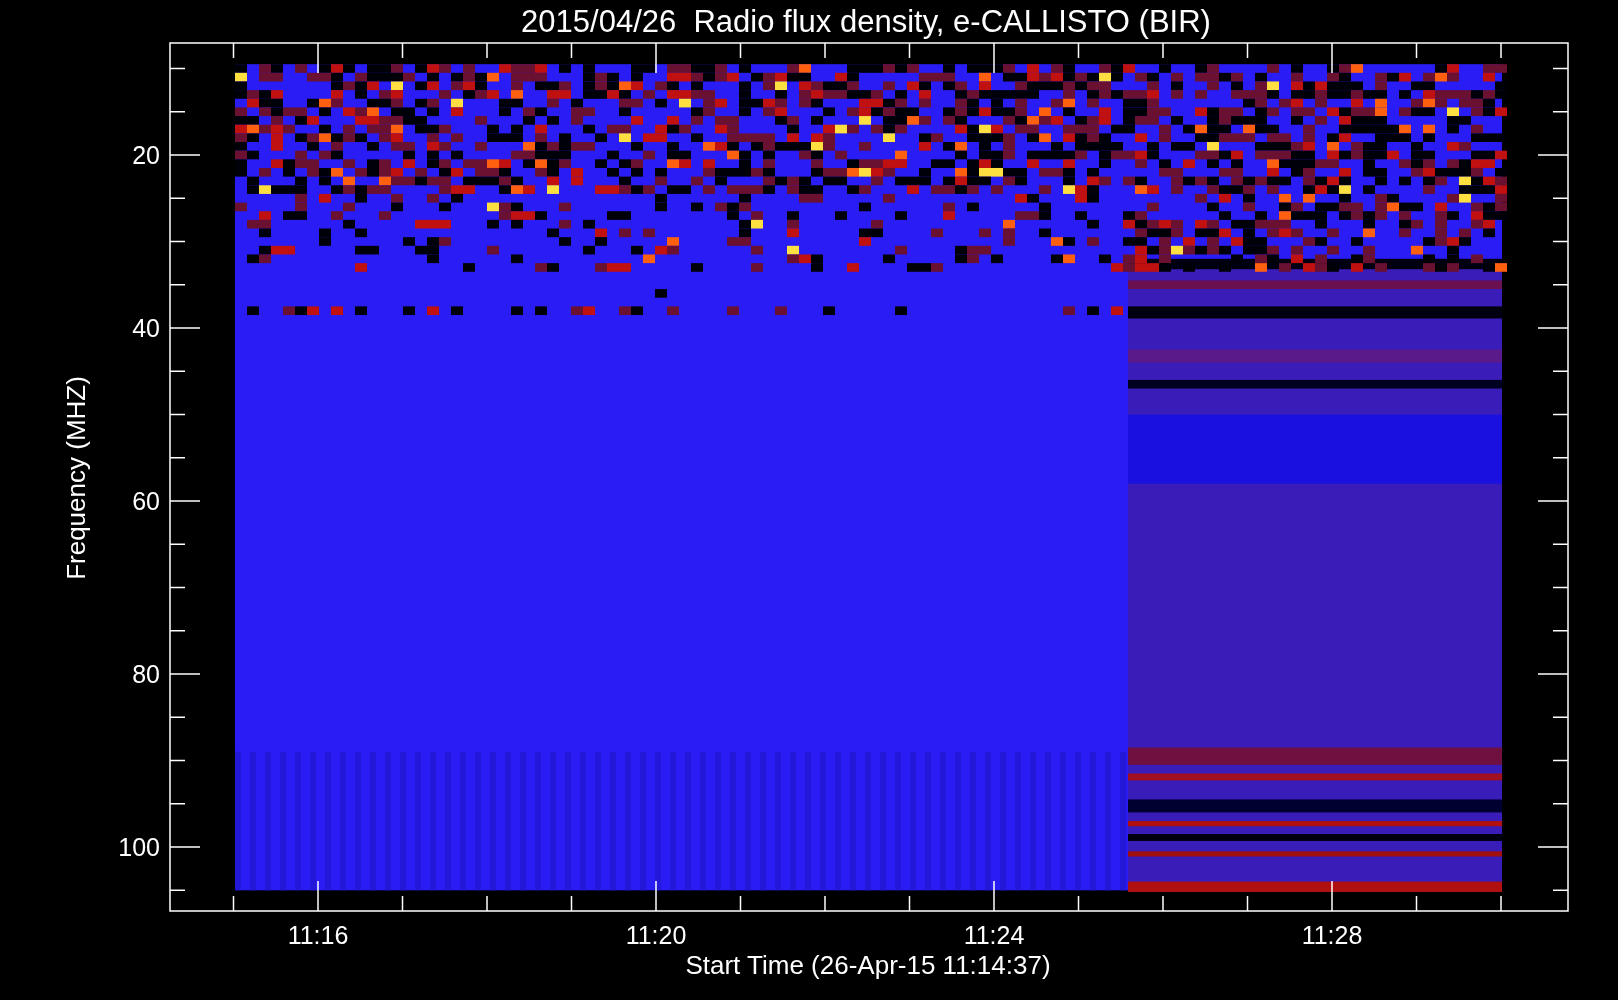  I want to click on axis-label: Start Time (26-Apr-15 11:14:37), so click(868, 965).